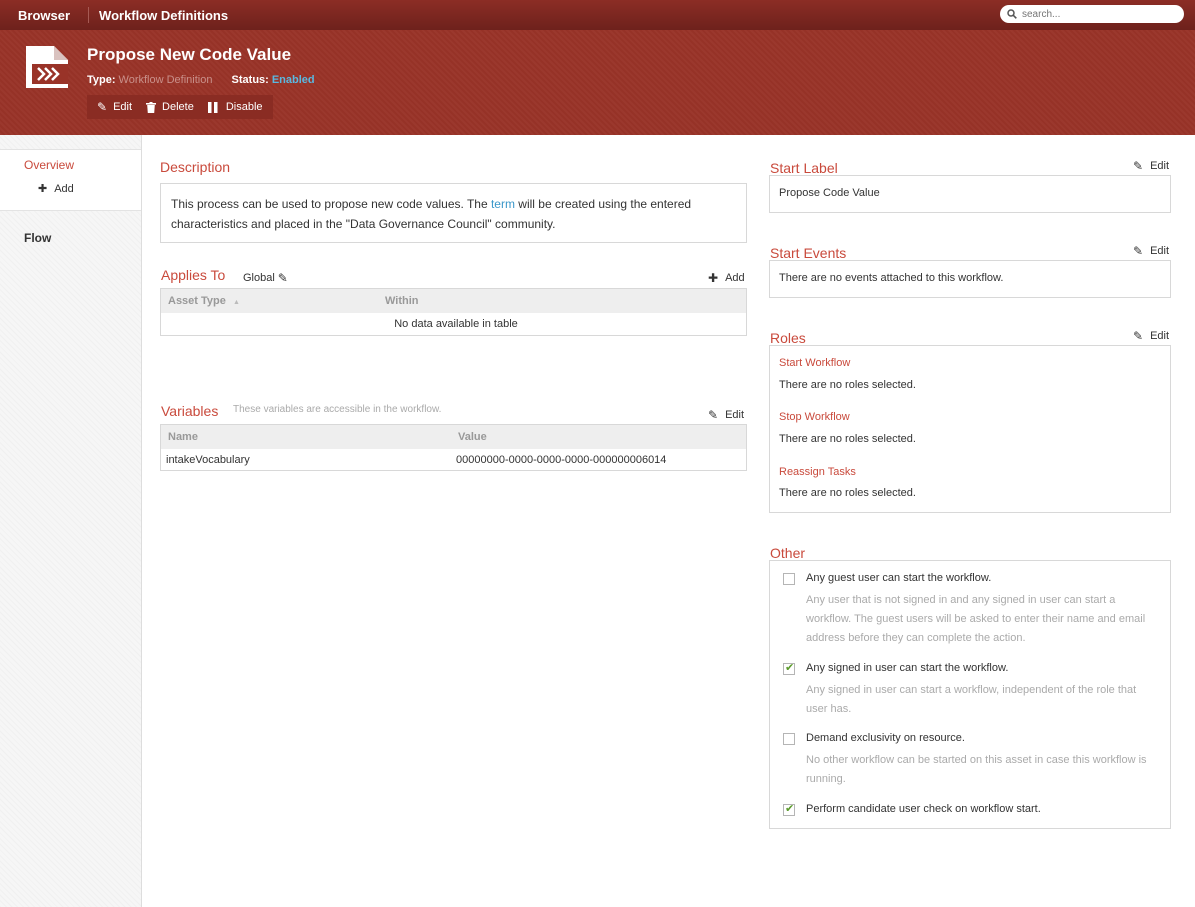 The image size is (1195, 907). Describe the element at coordinates (562, 301) in the screenshot. I see `column-header-within: Within` at that location.